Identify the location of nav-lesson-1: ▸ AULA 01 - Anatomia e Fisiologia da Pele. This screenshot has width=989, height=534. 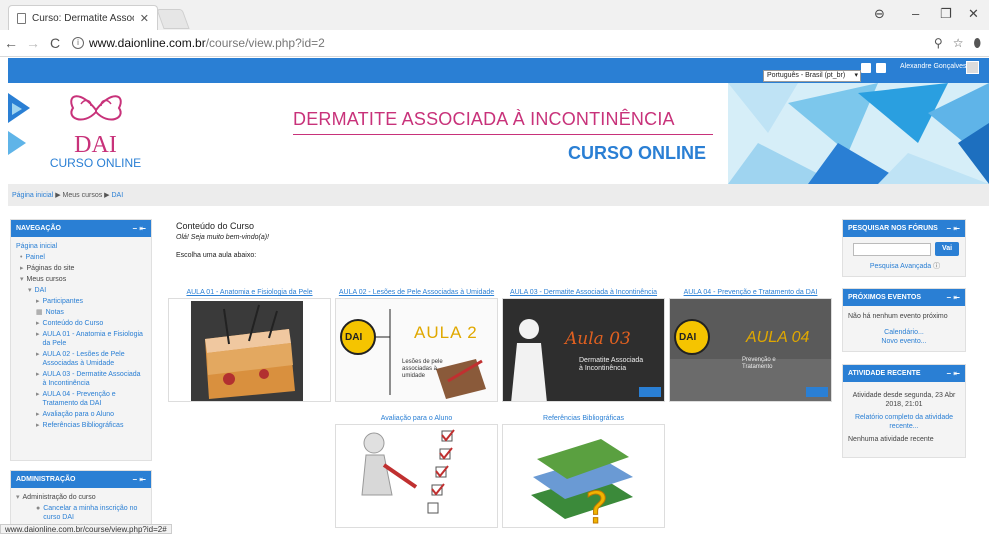
(81, 339).